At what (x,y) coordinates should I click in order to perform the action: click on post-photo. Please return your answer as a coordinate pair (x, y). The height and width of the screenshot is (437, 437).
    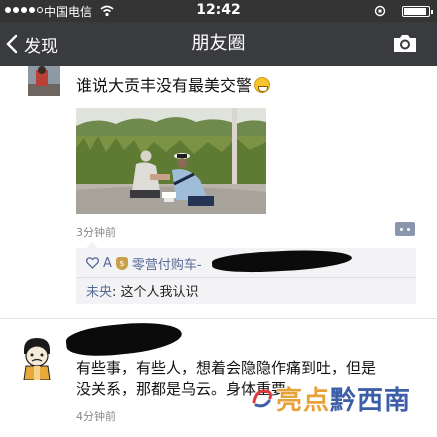
    Looking at the image, I should click on (171, 161).